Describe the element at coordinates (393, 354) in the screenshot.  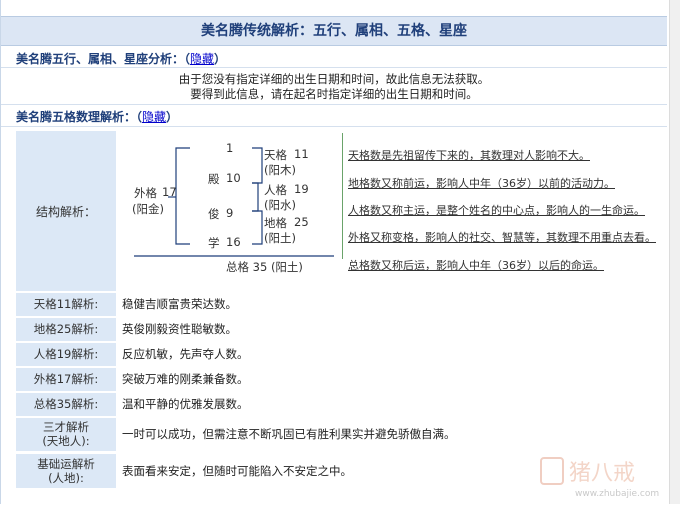
I see `row-value: 反应机敏，先声夺人数。` at that location.